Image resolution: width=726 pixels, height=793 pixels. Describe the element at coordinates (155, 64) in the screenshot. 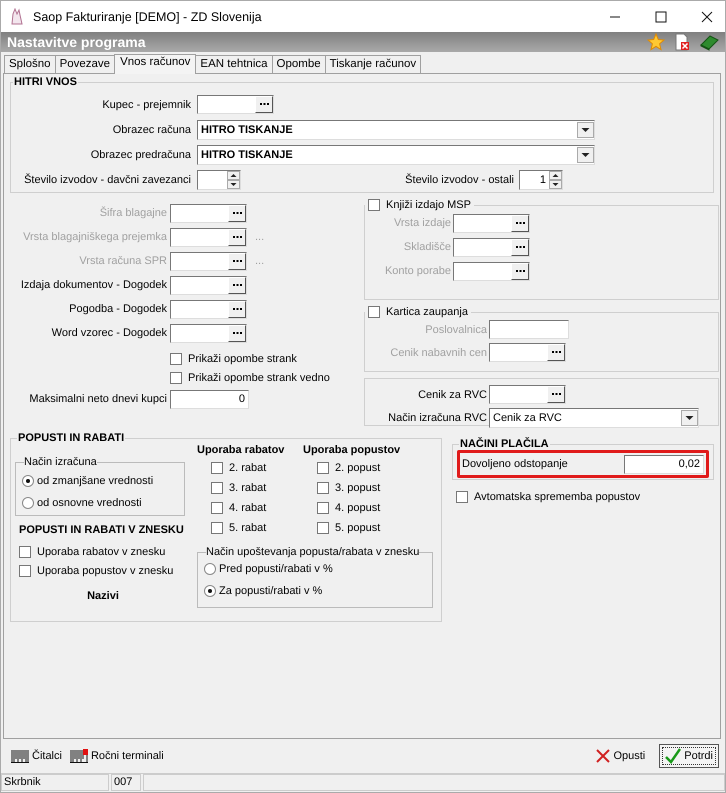

I see `tab: Vnos računov` at that location.